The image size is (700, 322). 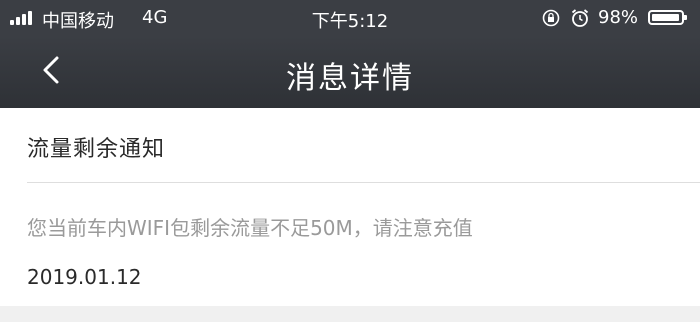 What do you see at coordinates (350, 21) in the screenshot?
I see `status-time: 下午5:12` at bounding box center [350, 21].